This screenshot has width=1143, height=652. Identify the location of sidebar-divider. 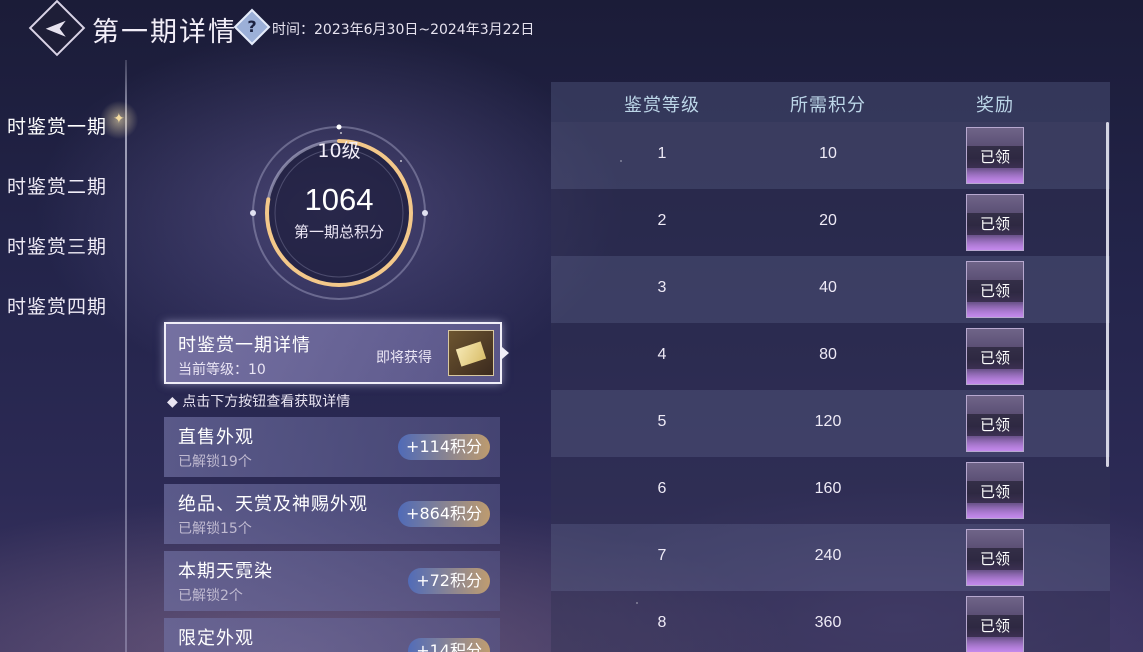
(126, 356).